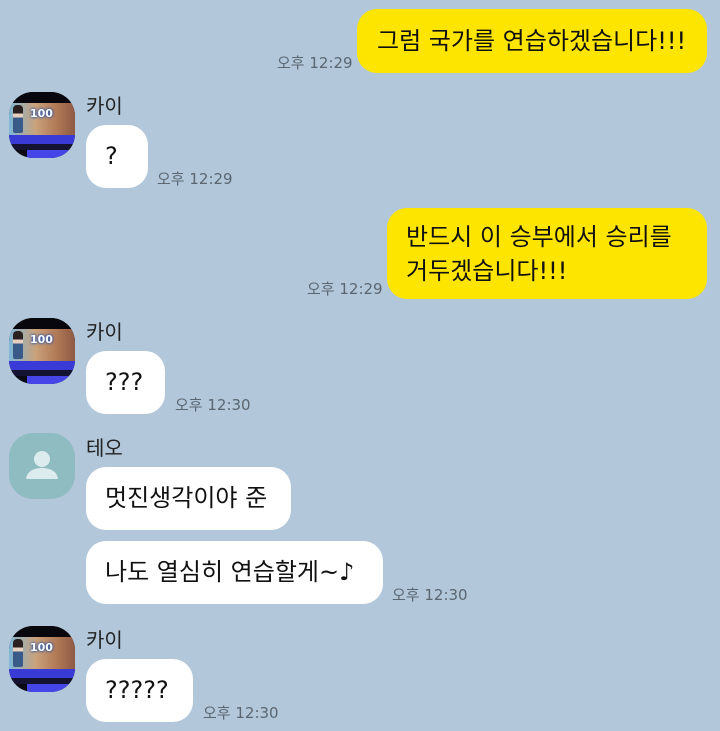 This screenshot has height=731, width=720. I want to click on default-person-icon, so click(42, 466).